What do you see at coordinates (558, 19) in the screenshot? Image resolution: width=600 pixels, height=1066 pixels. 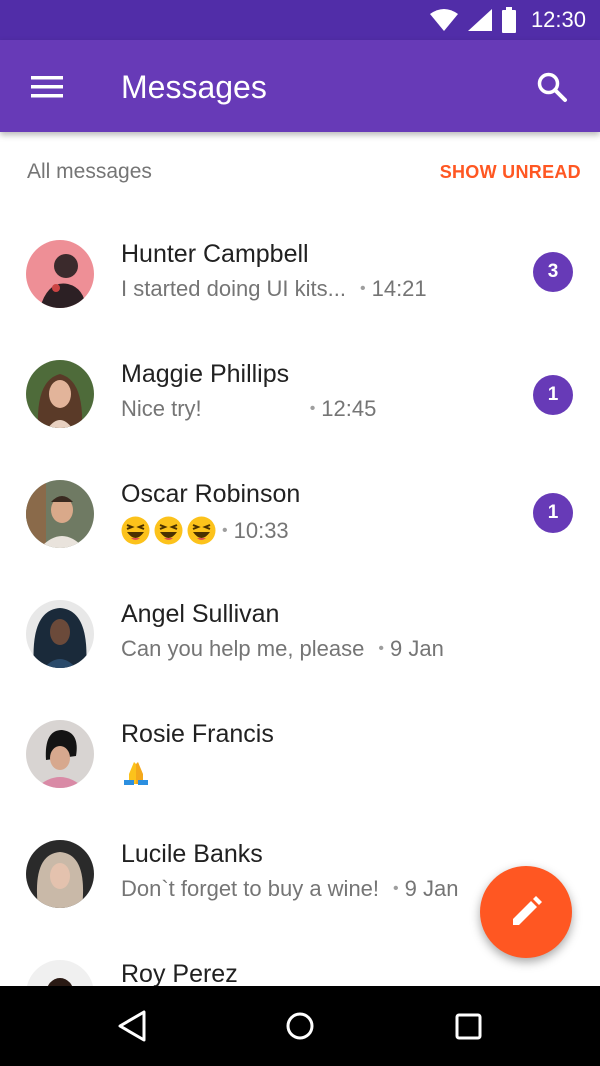 I see `status-time: 12:30` at bounding box center [558, 19].